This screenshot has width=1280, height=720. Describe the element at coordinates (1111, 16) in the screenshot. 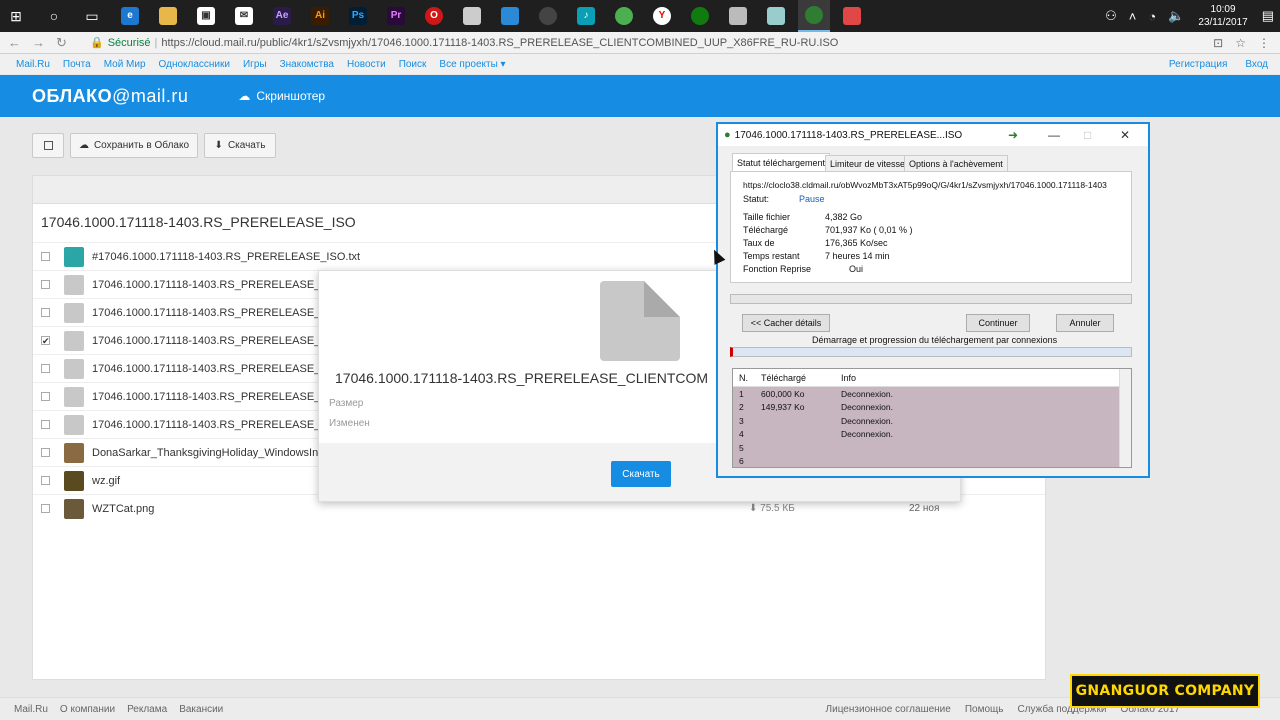

I see `people-icon: ⚇` at that location.